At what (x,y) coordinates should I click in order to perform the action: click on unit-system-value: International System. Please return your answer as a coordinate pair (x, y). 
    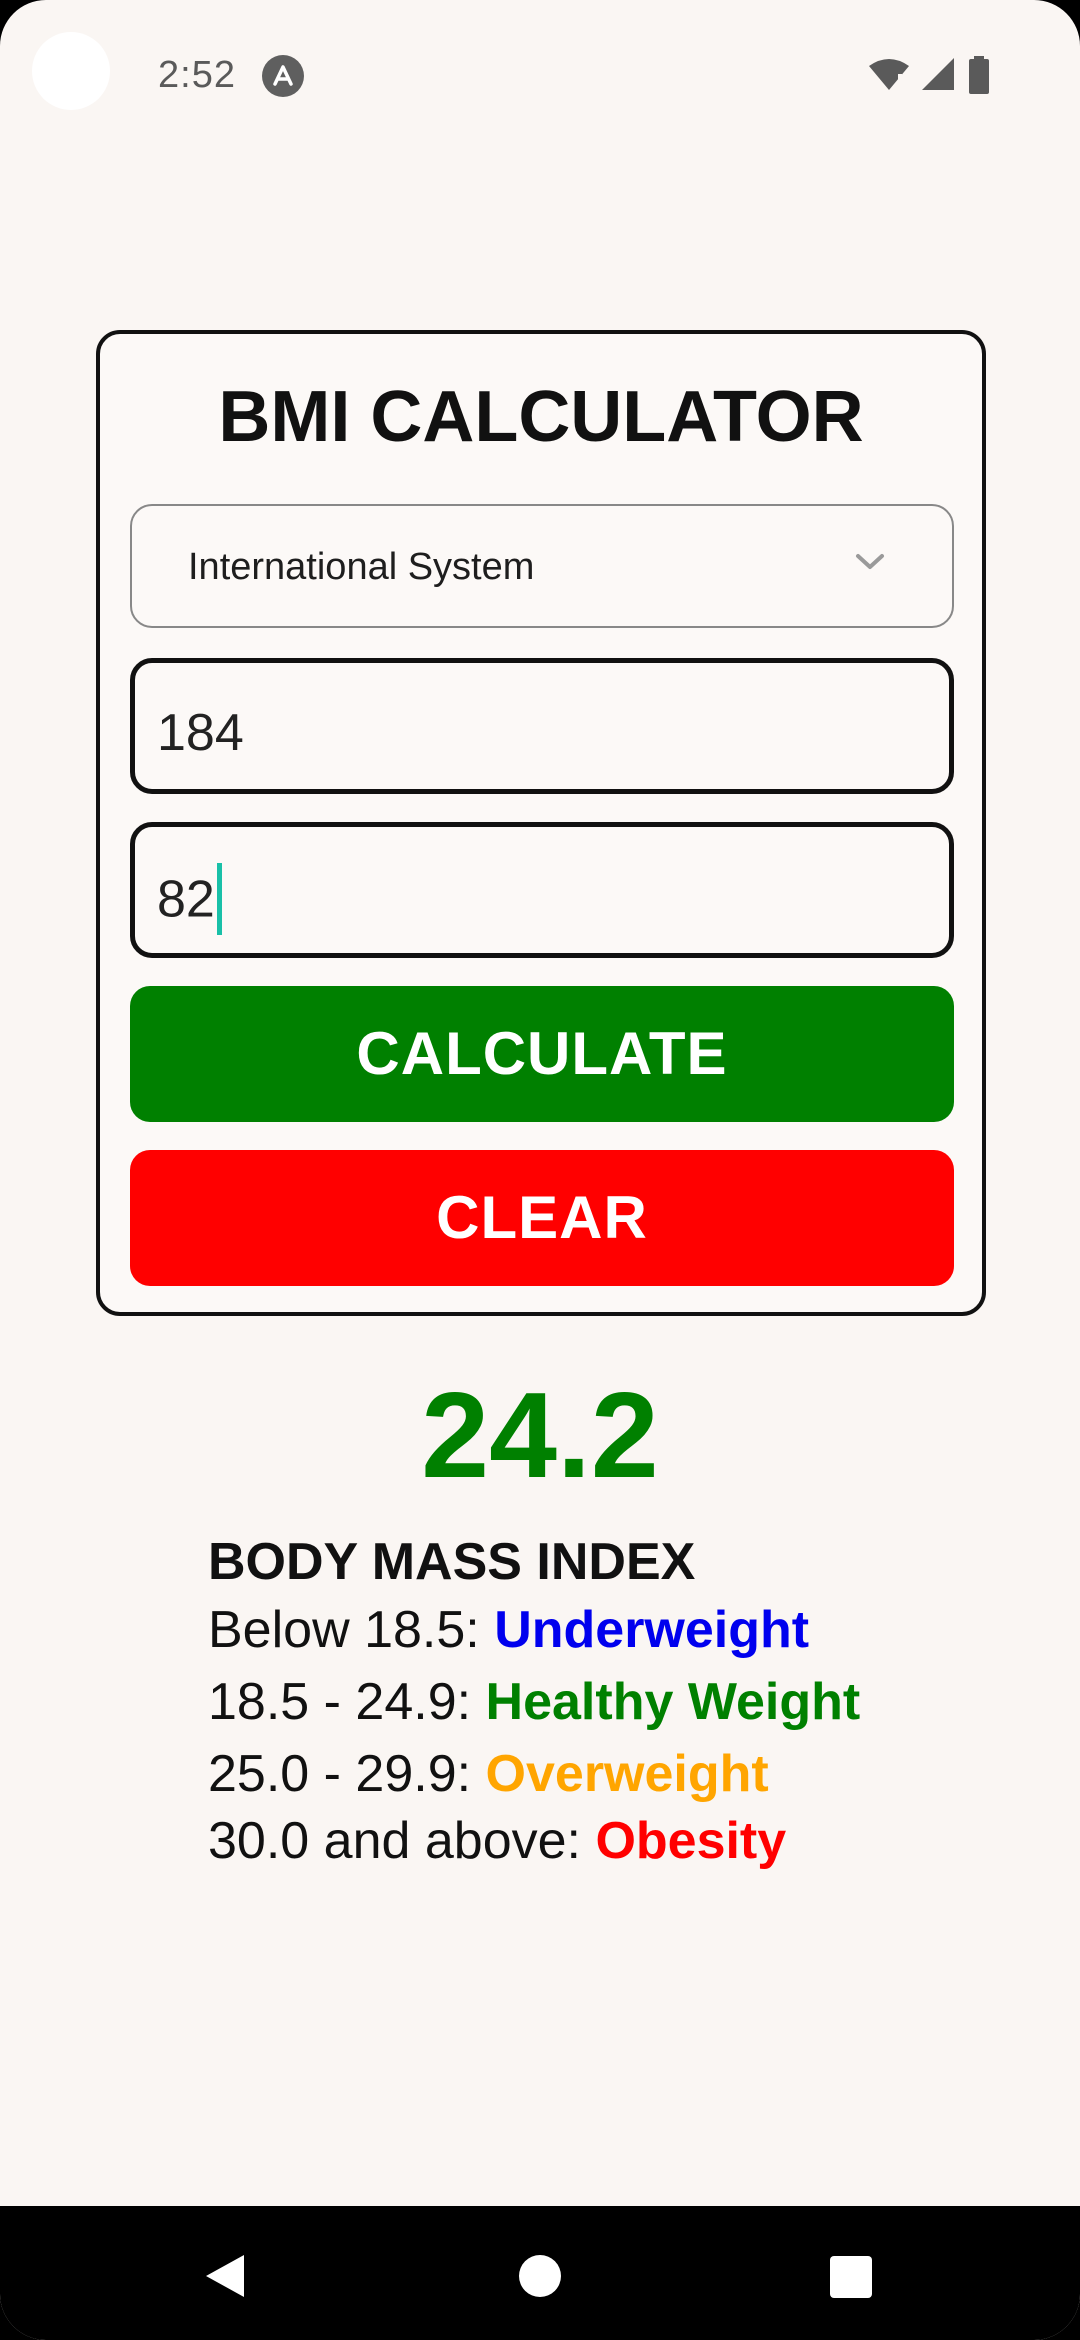
    Looking at the image, I should click on (361, 567).